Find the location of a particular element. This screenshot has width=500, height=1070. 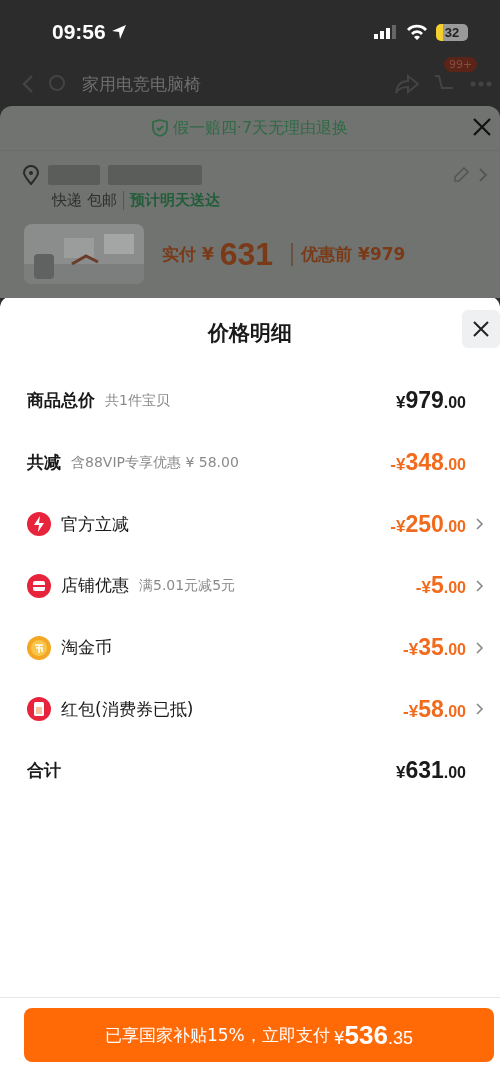

shipping-method: 快递 包邮 is located at coordinates (84, 200).